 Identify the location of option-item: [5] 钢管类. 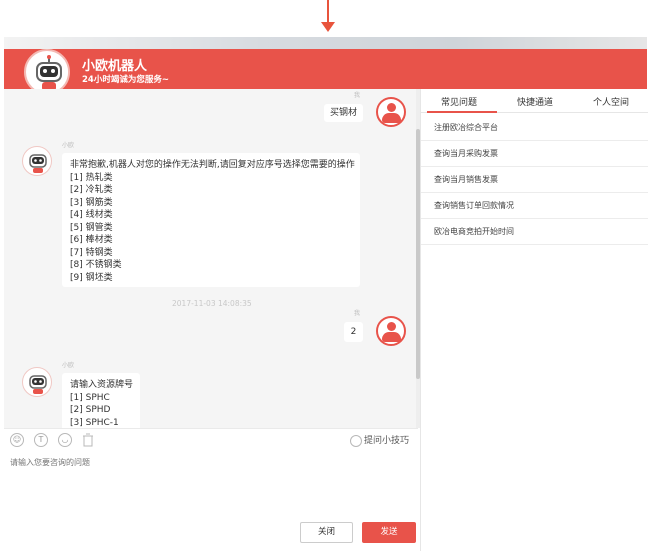
(91, 227).